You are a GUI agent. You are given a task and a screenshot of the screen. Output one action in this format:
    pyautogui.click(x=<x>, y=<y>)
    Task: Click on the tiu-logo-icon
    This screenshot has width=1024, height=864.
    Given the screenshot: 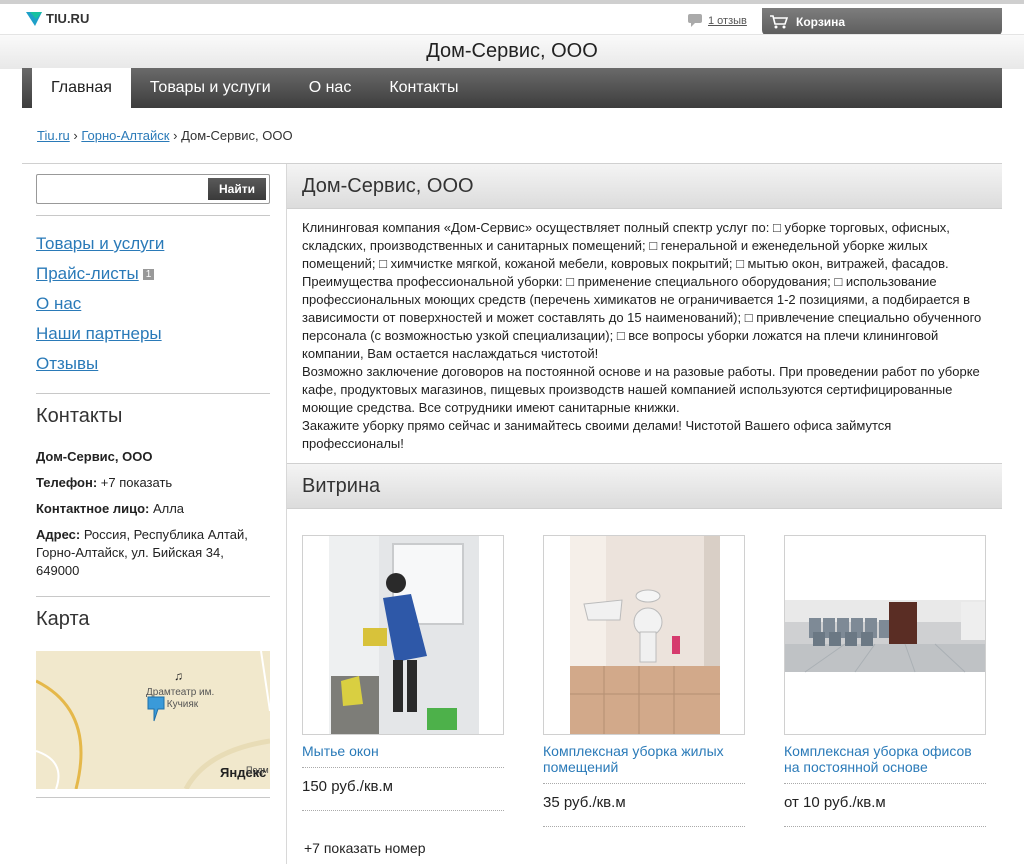 What is the action you would take?
    pyautogui.click(x=34, y=19)
    